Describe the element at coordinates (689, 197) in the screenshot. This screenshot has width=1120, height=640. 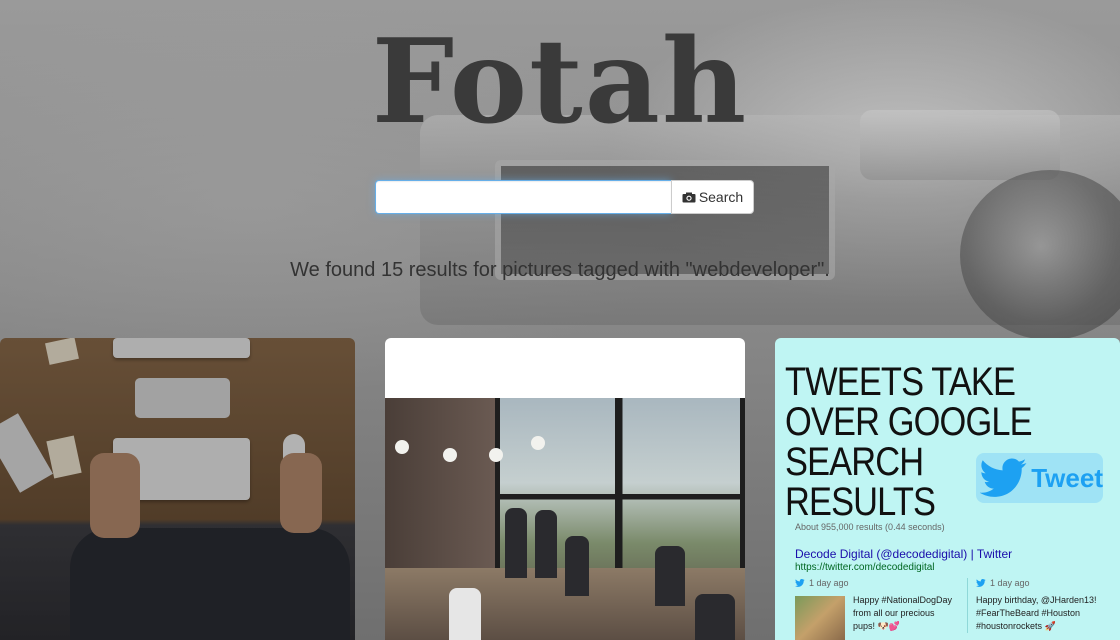
I see `camera-icon` at that location.